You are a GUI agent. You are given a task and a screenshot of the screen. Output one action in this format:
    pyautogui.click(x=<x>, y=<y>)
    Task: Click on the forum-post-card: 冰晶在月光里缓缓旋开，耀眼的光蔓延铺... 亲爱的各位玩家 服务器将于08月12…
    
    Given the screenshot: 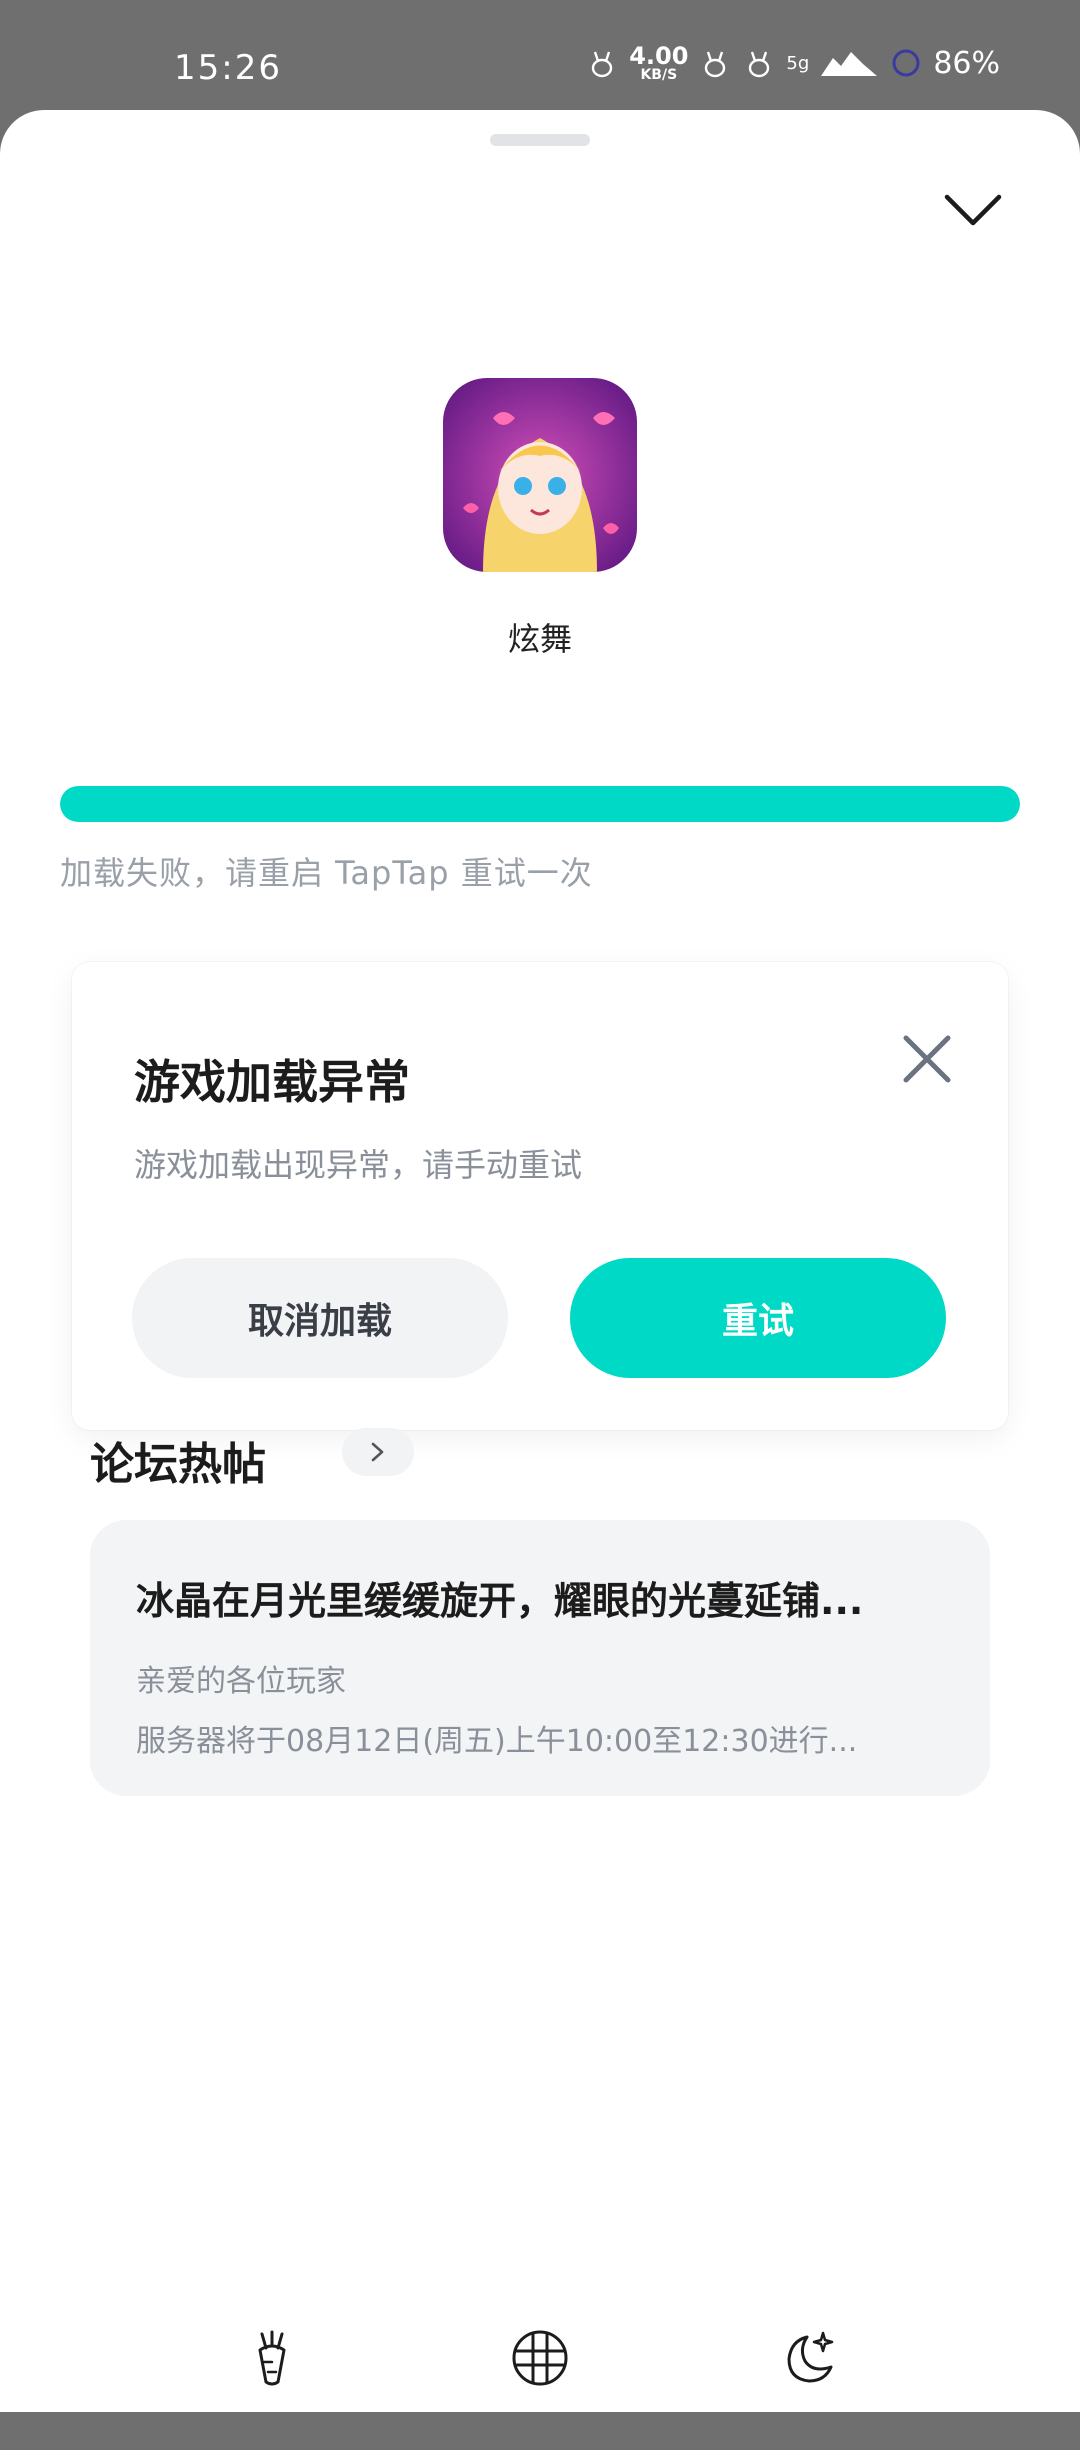 What is the action you would take?
    pyautogui.click(x=540, y=1658)
    